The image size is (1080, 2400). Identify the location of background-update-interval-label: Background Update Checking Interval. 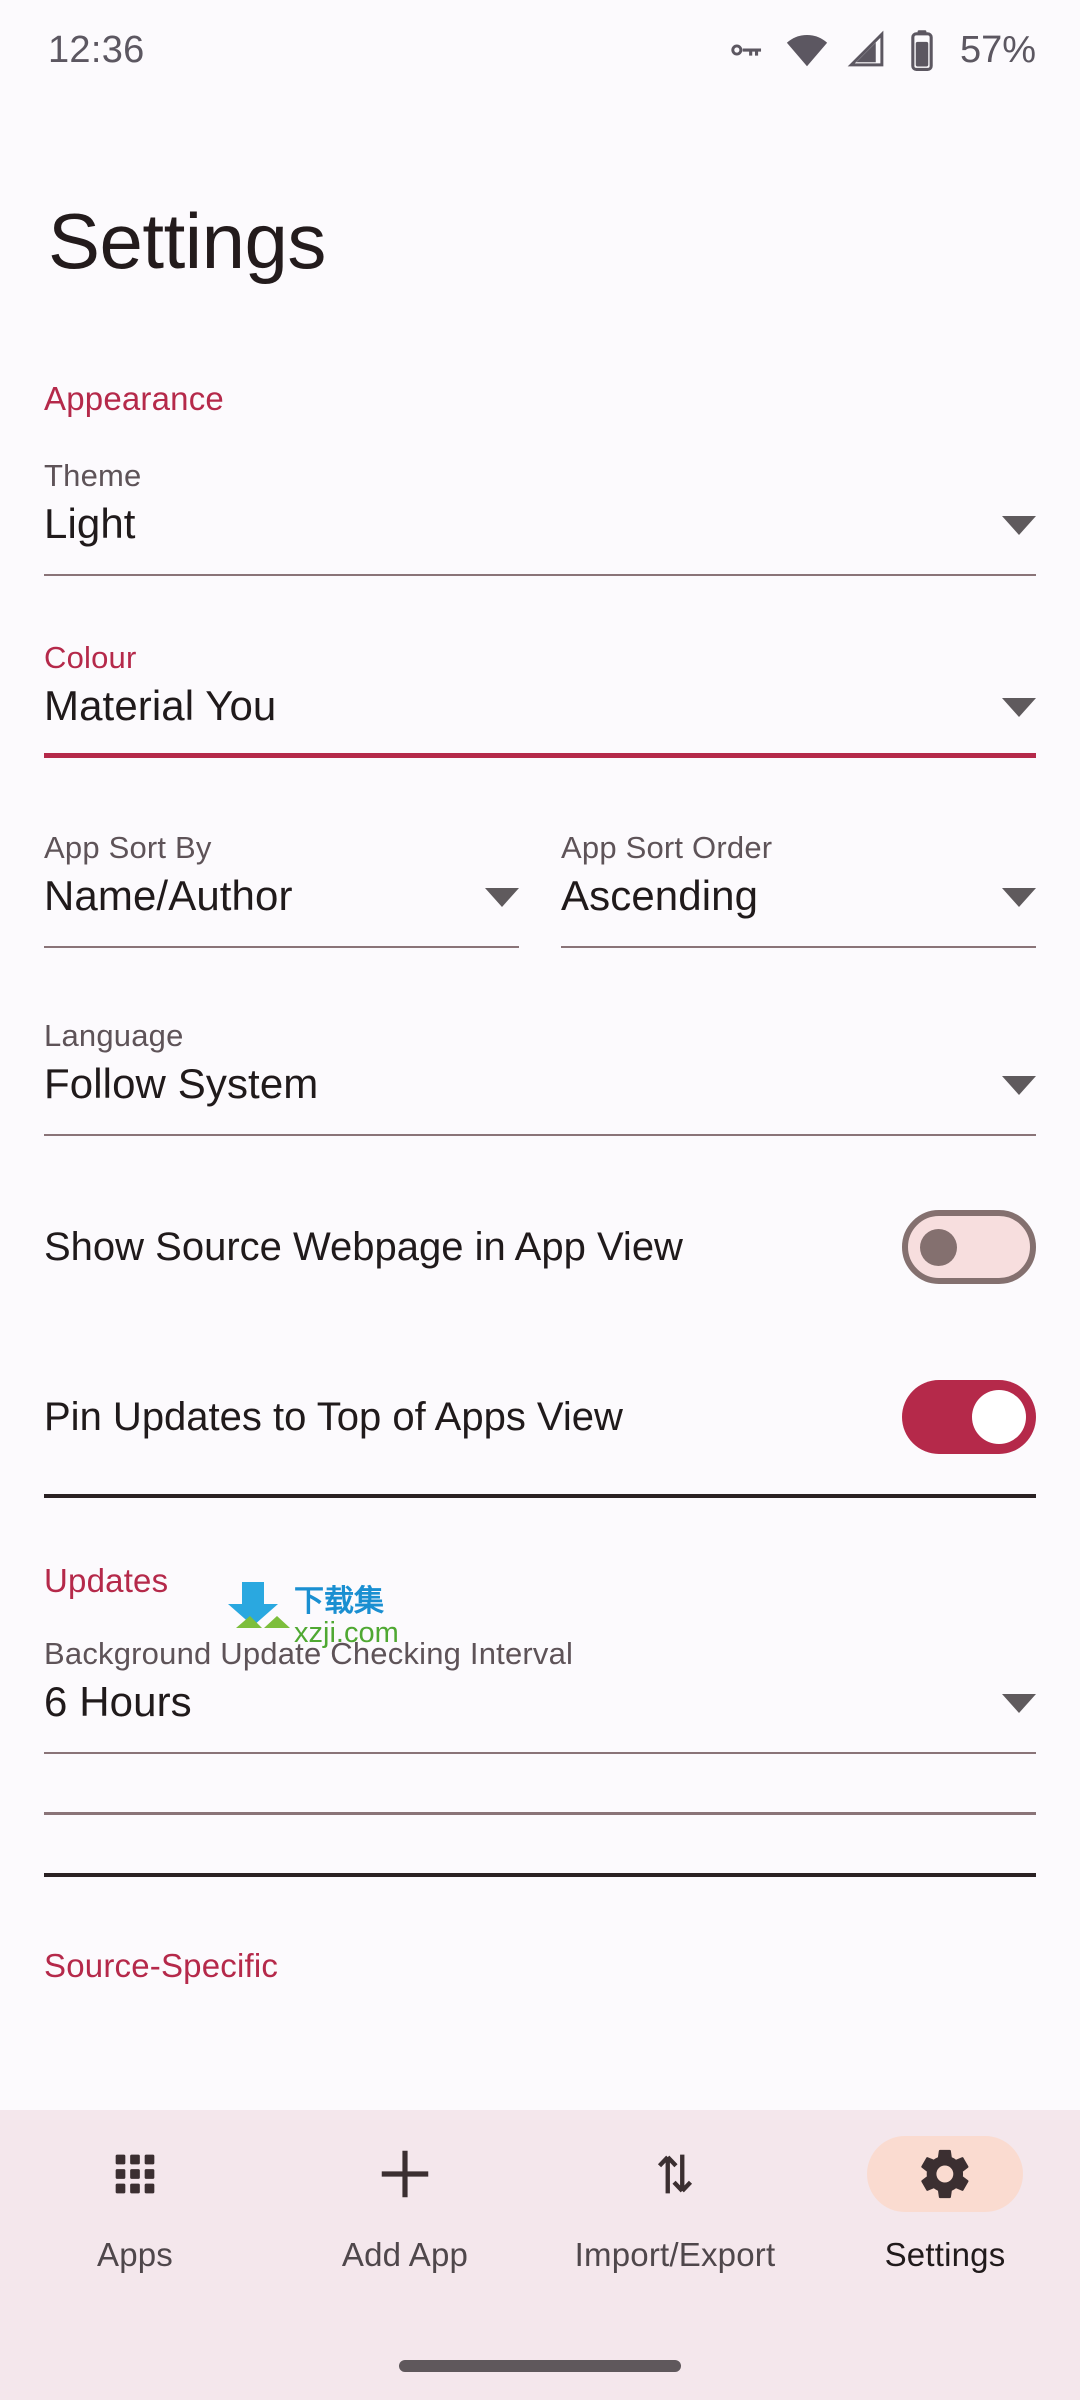
(309, 1653).